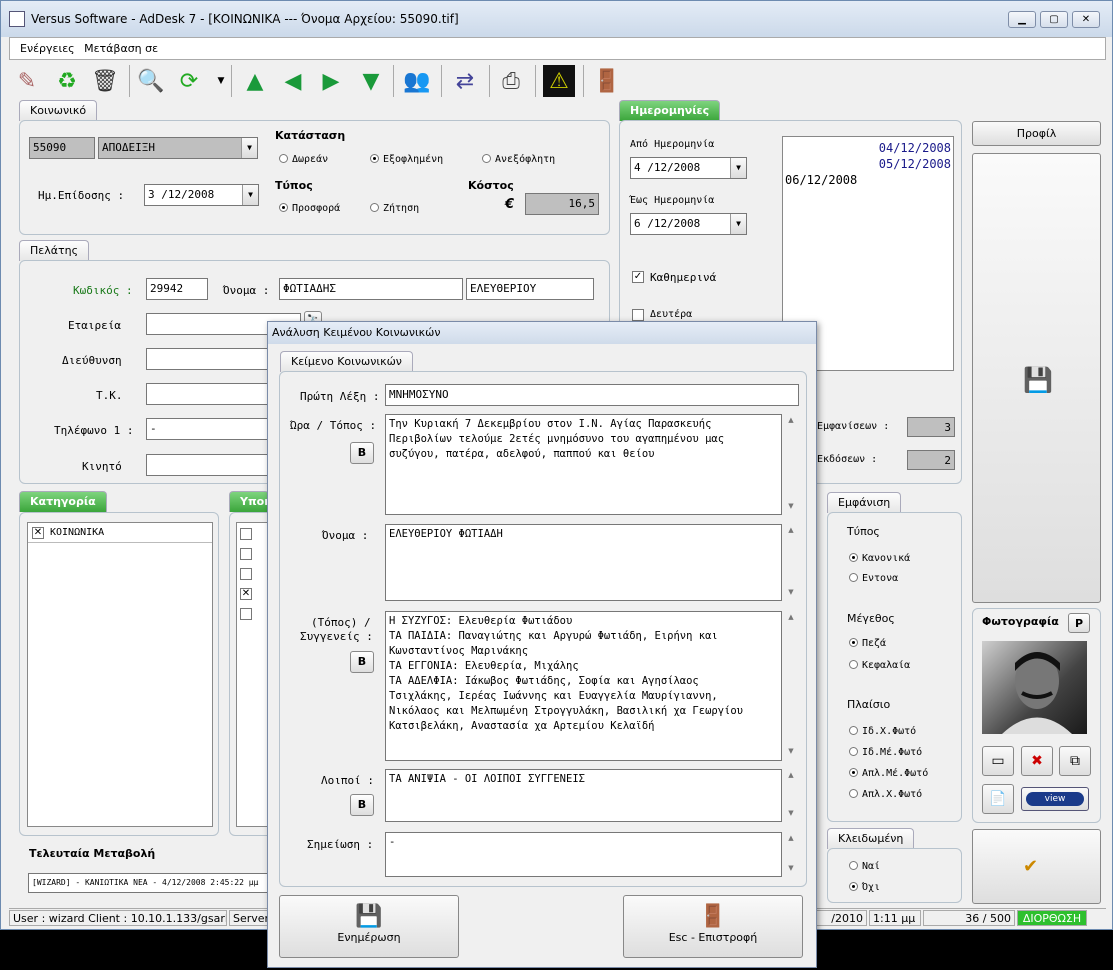  What do you see at coordinates (885, 752) in the screenshot?
I see `frame-option-2-radio: Ιδ.Μέ.Φωτό` at bounding box center [885, 752].